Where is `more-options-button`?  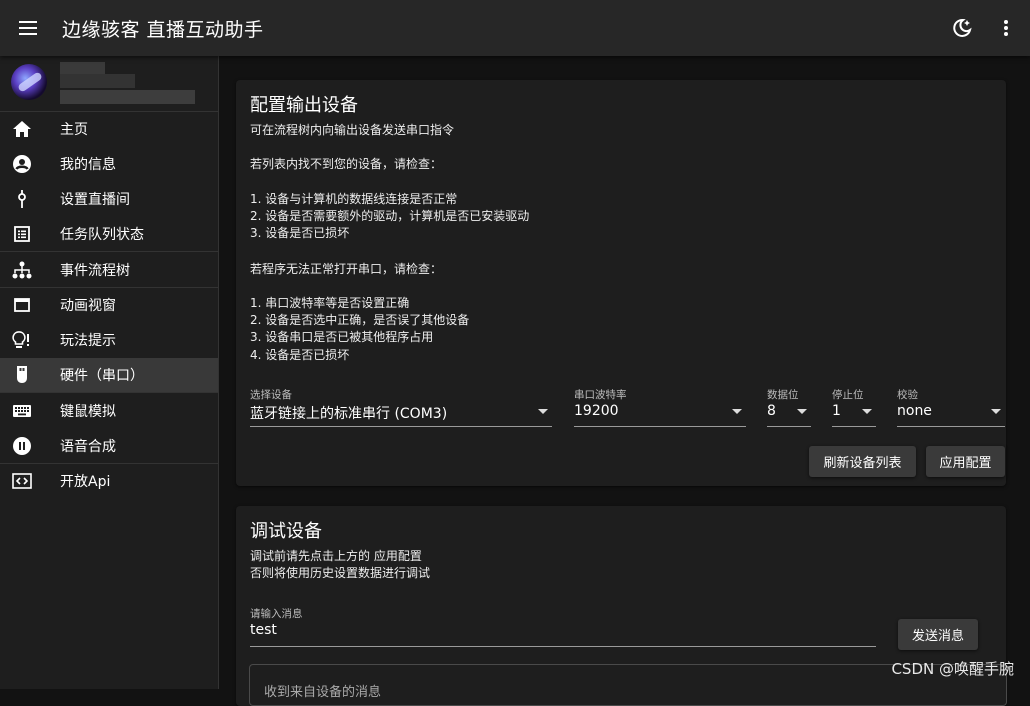
more-options-button is located at coordinates (1006, 28).